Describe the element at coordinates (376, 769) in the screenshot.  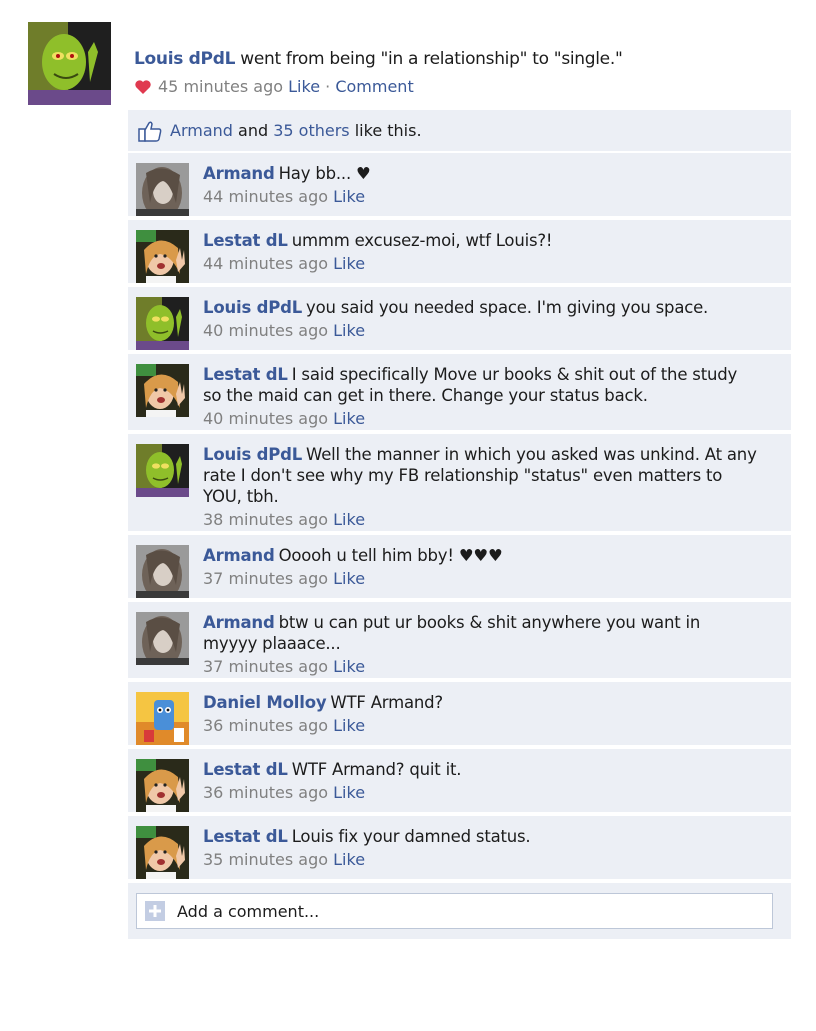
I see `comment-text: WTF Armand? quit it.` at that location.